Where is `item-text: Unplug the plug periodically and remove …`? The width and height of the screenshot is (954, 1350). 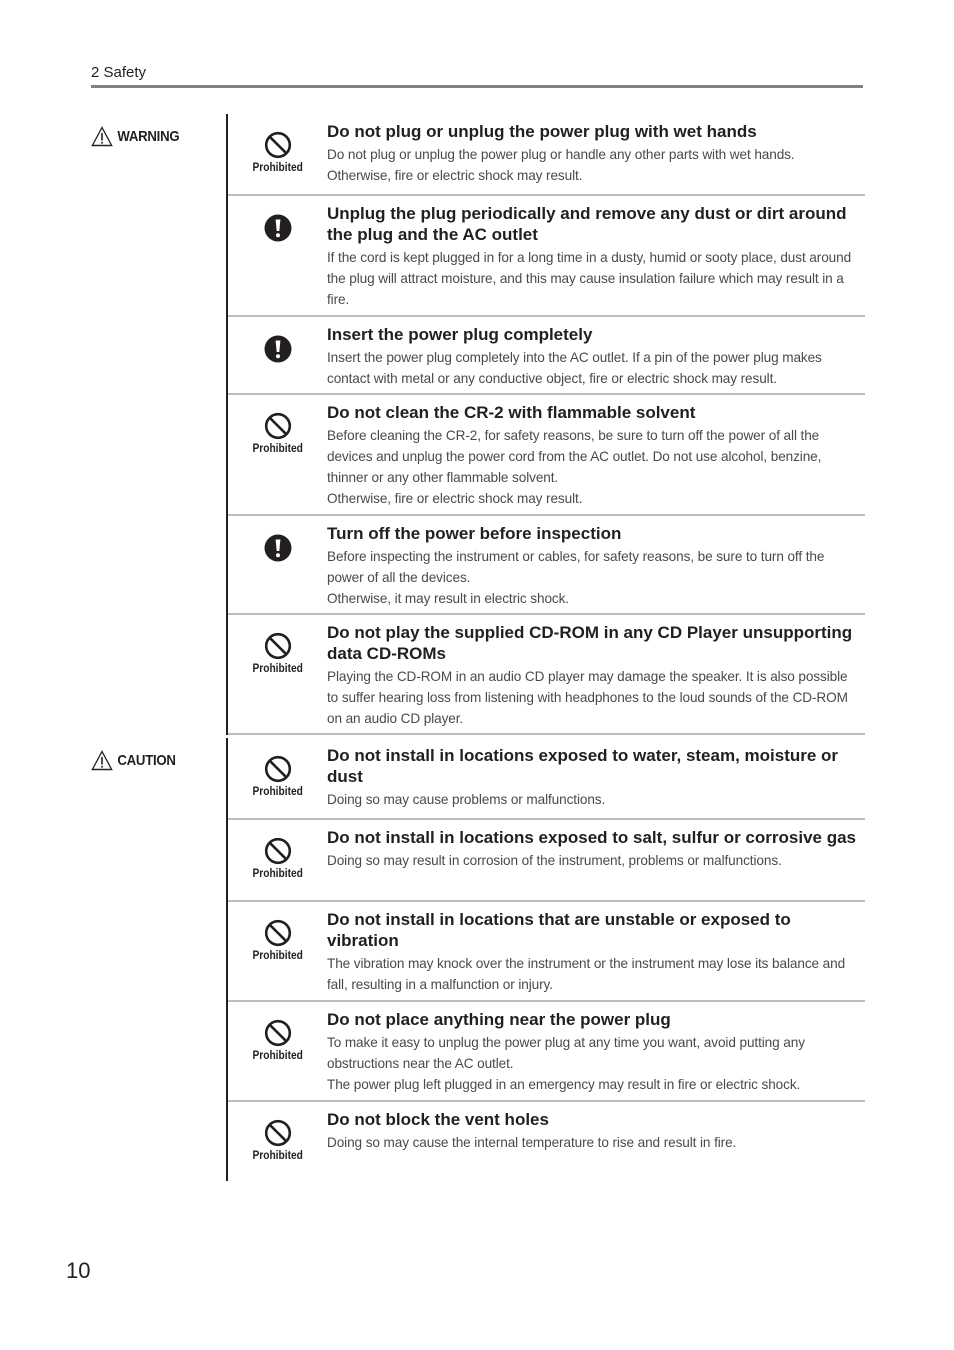 item-text: Unplug the plug periodically and remove … is located at coordinates (596, 255).